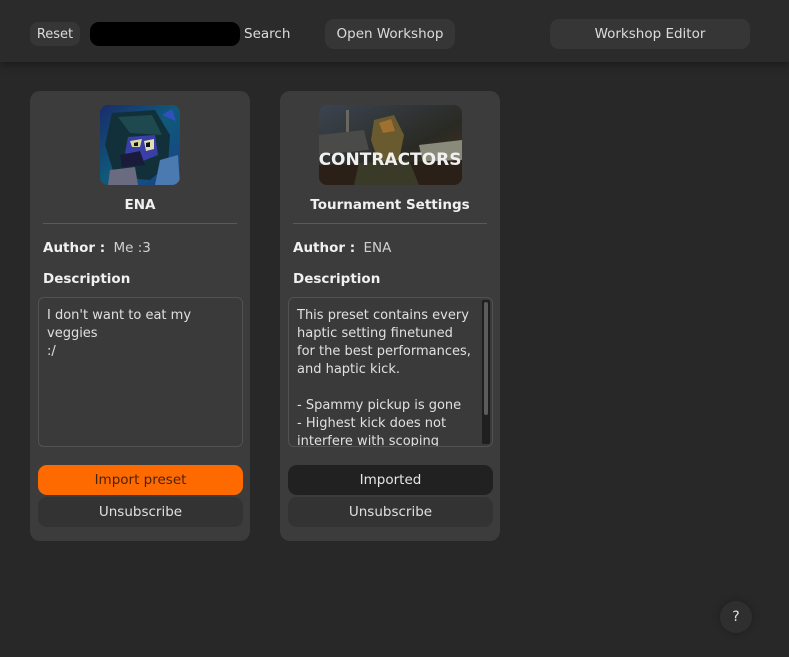 The image size is (789, 657). Describe the element at coordinates (55, 34) in the screenshot. I see `reset-button: Reset` at that location.